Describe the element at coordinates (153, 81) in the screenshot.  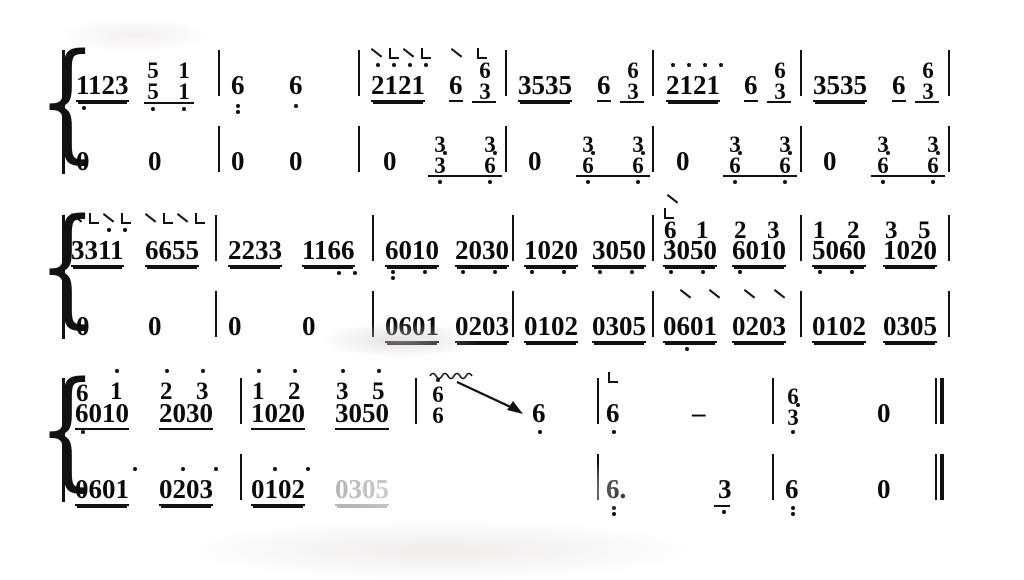
I see `chord-stack: 55` at that location.